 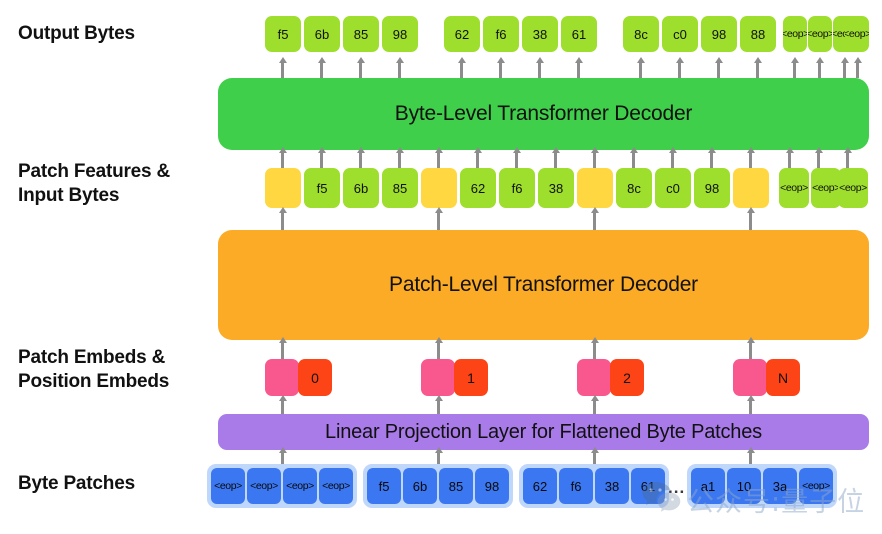 I want to click on input-byte-cell: f5, so click(x=322, y=188).